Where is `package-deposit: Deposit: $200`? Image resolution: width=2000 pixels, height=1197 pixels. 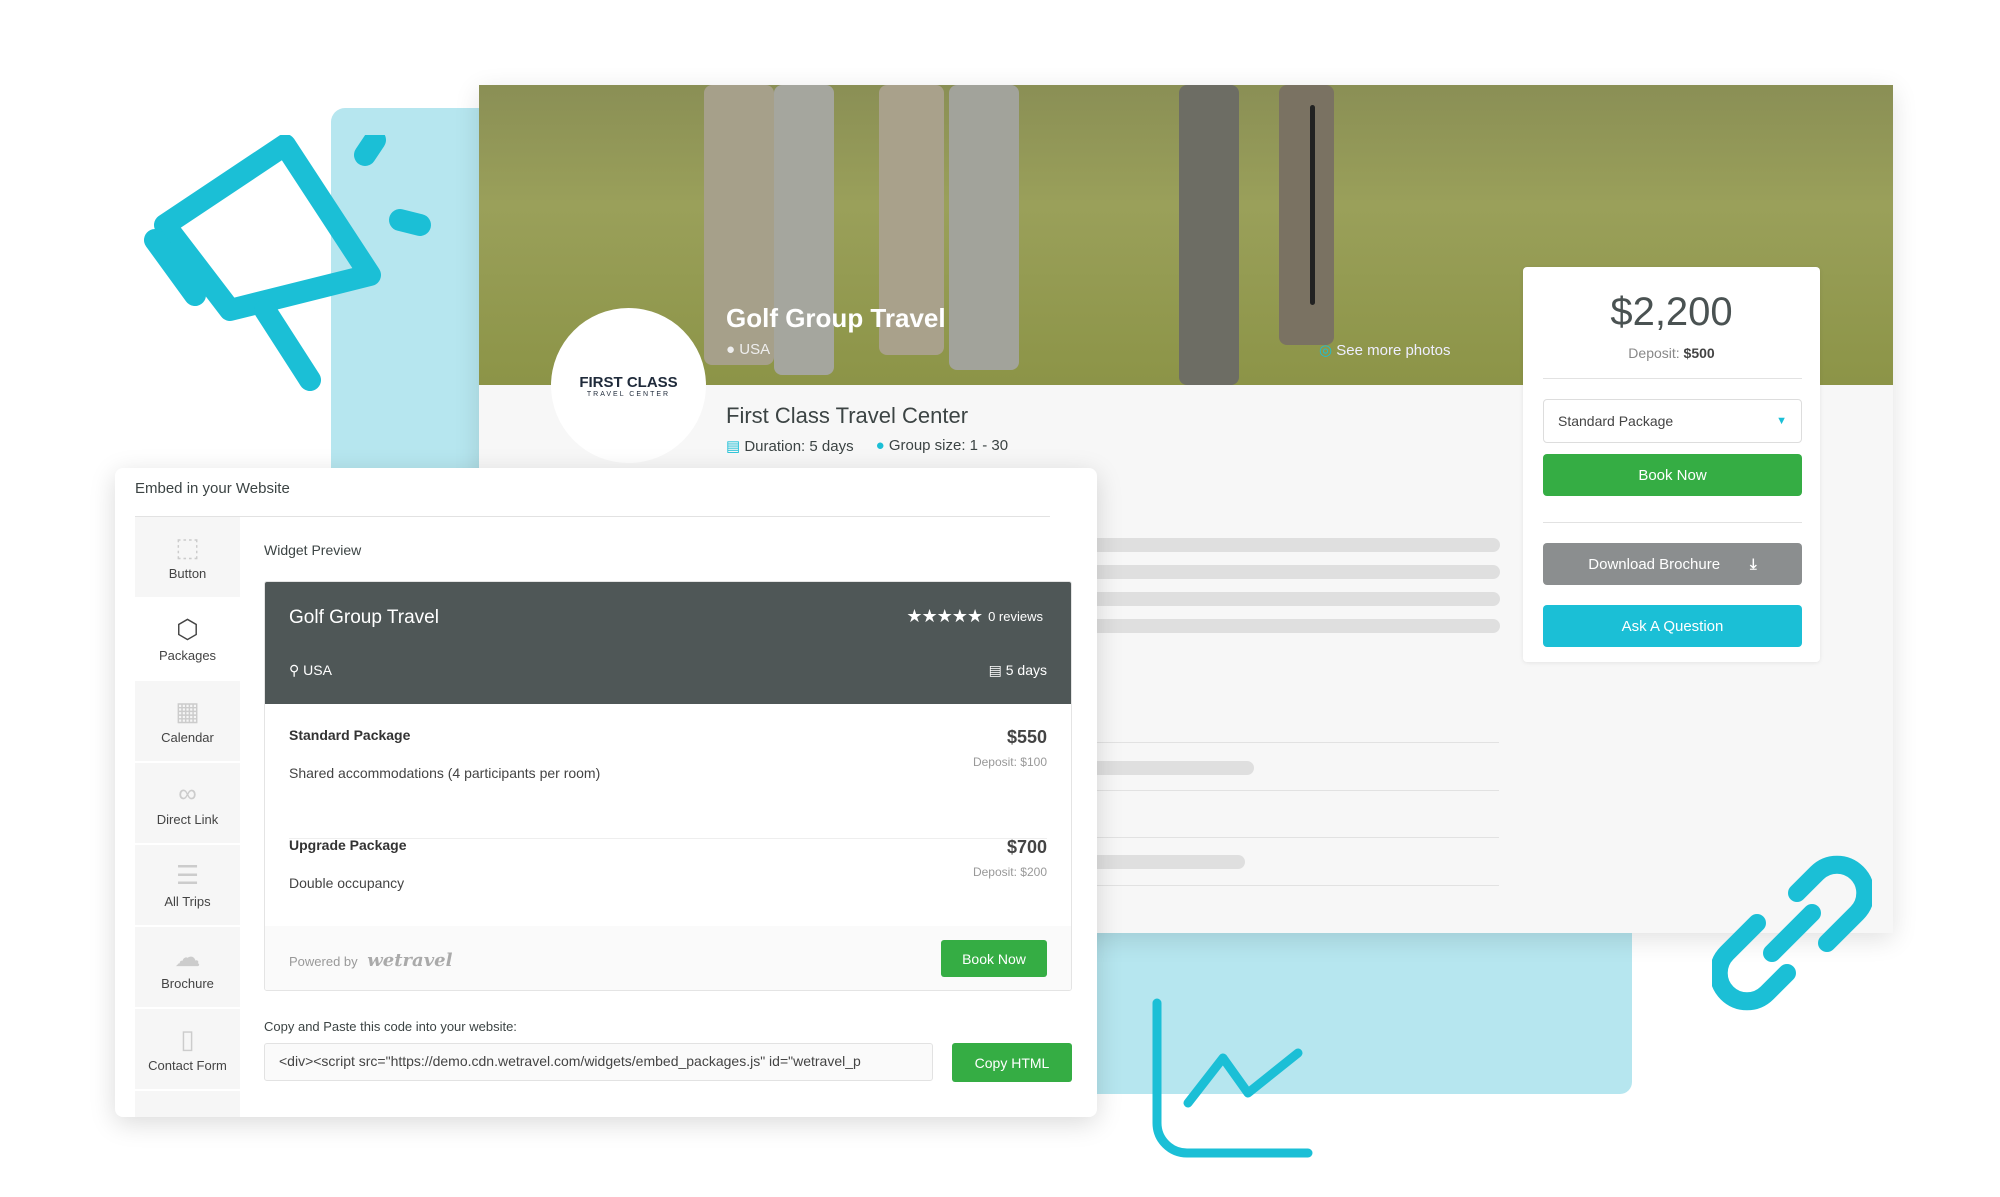
package-deposit: Deposit: $200 is located at coordinates (1009, 872).